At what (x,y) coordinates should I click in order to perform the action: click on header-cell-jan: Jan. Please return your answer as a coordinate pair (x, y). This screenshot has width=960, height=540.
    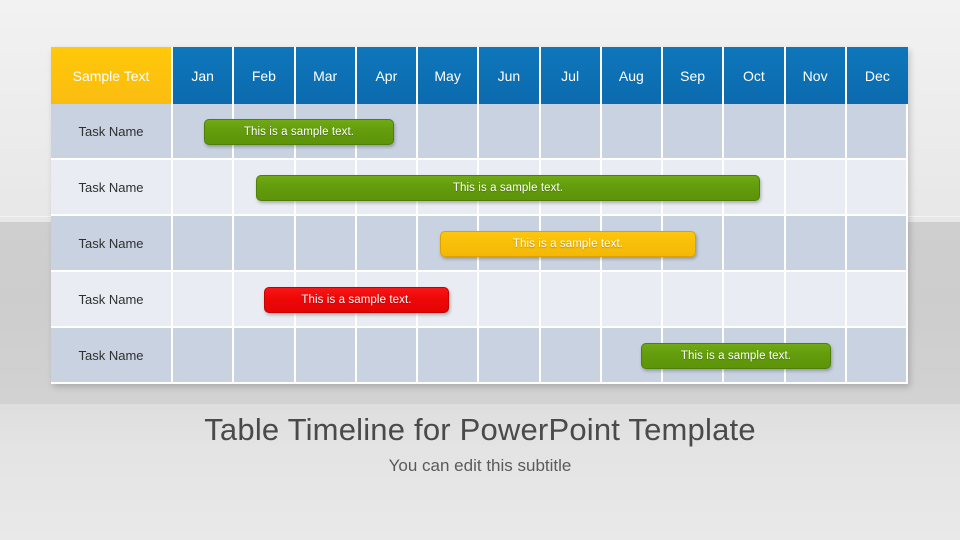
    Looking at the image, I should click on (204, 75).